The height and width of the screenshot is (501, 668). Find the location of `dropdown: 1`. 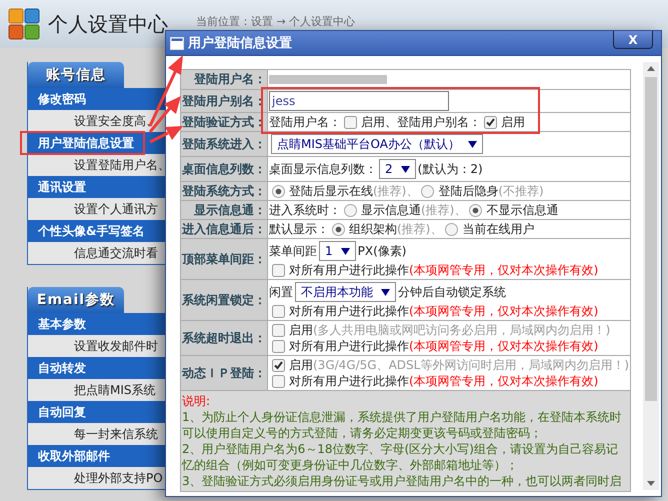

dropdown: 1 is located at coordinates (337, 251).